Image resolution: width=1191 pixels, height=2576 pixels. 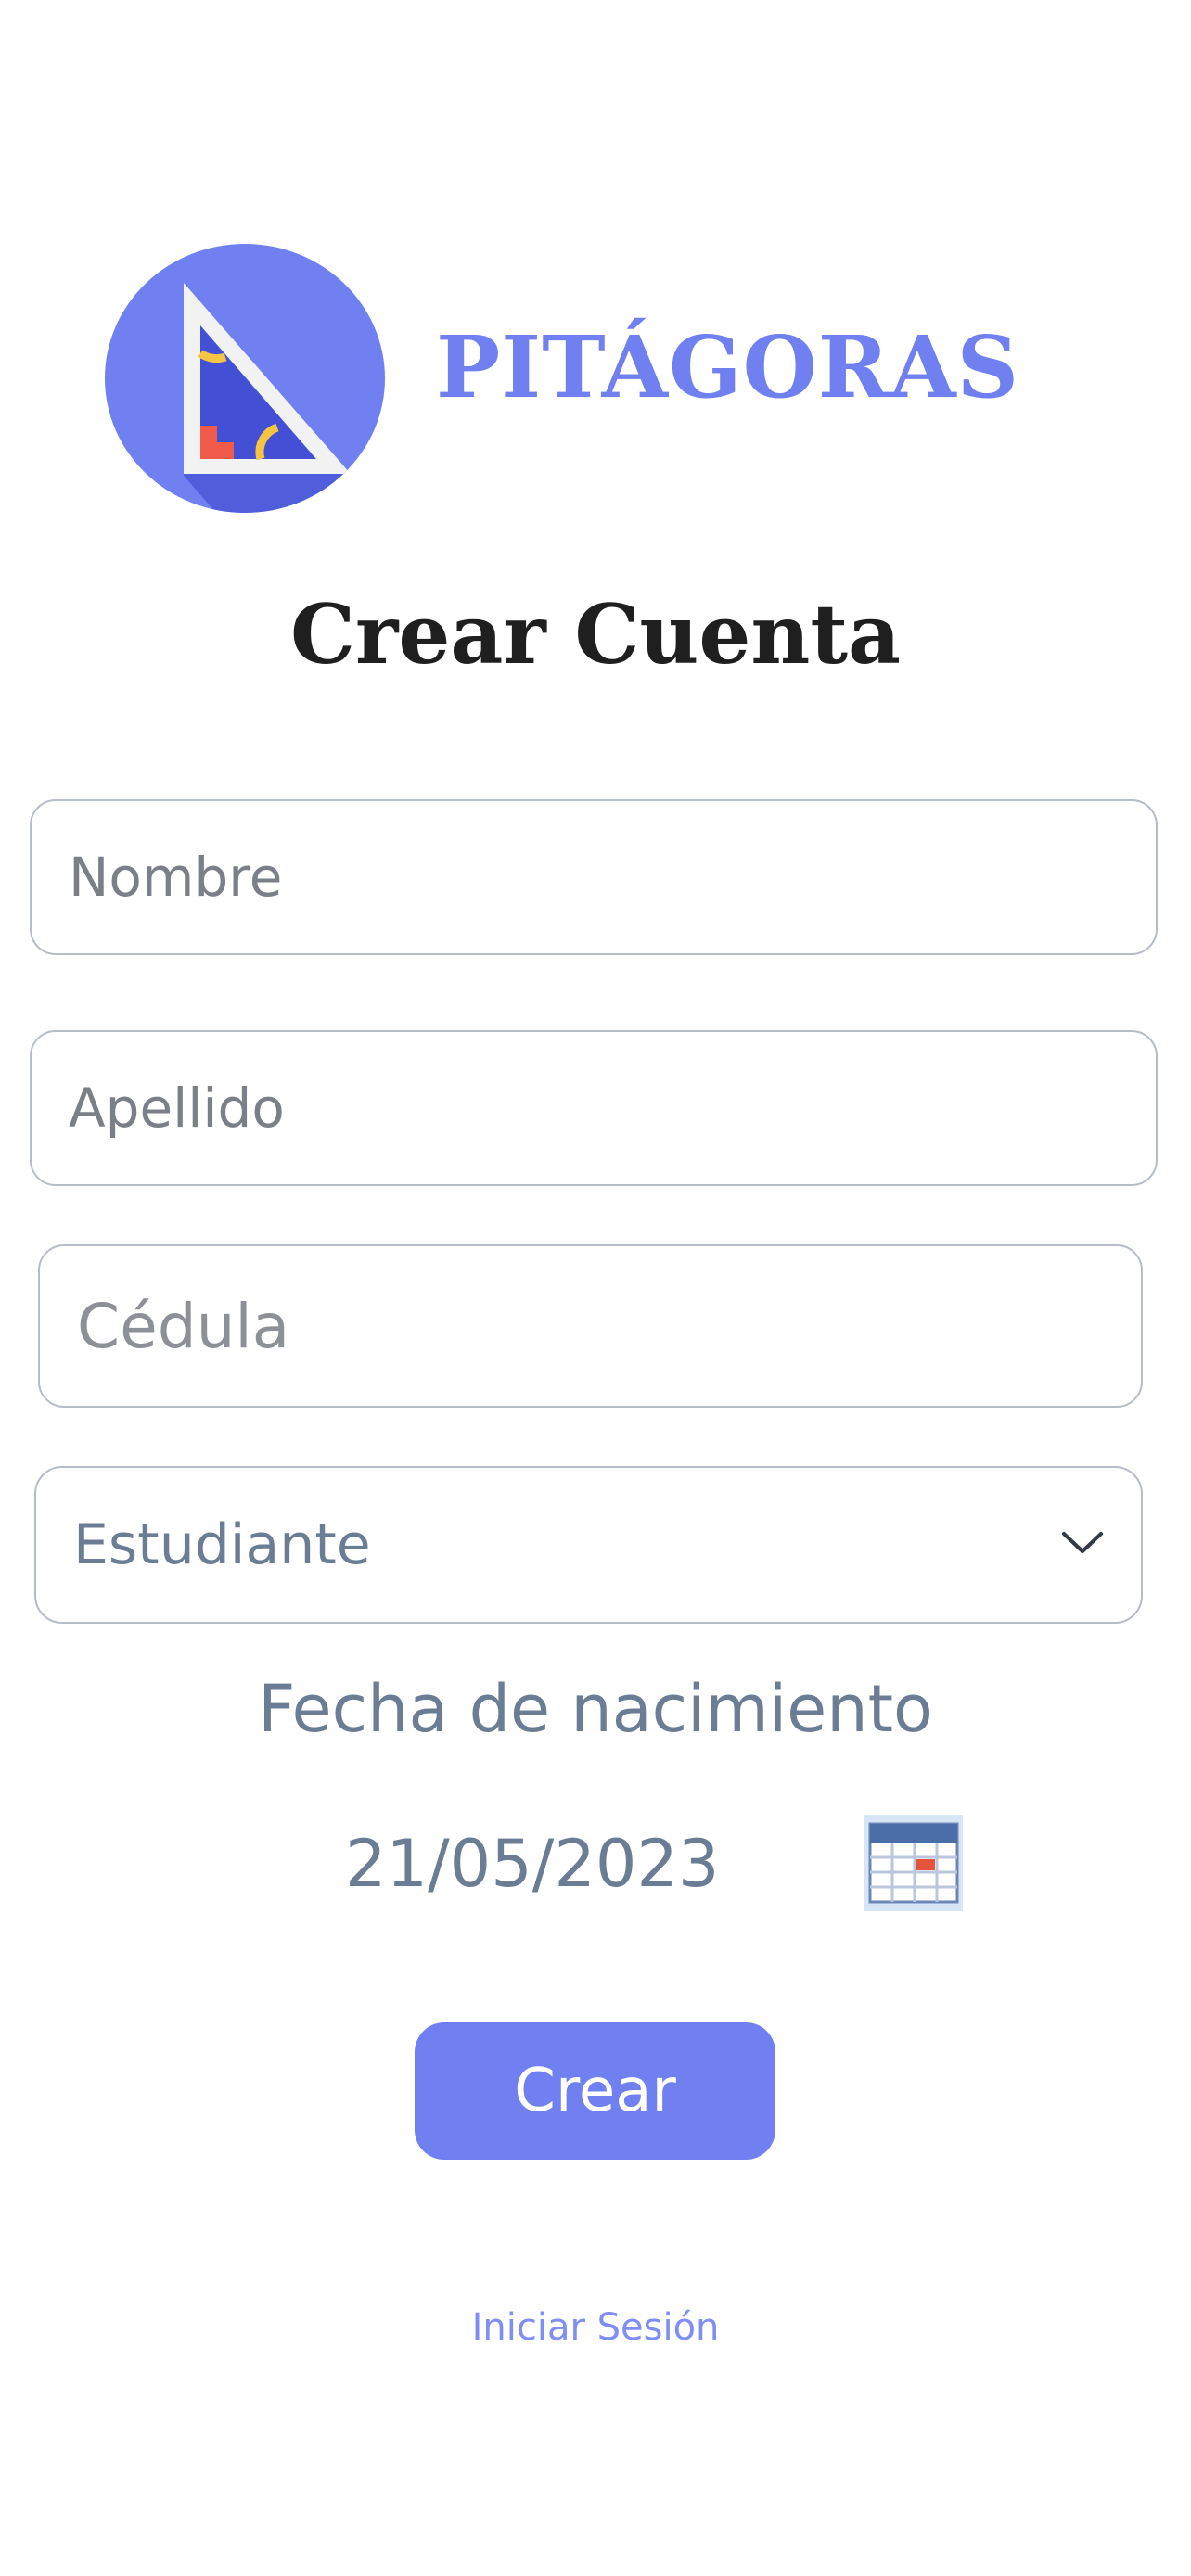 What do you see at coordinates (1082, 1545) in the screenshot?
I see `chevron-down-icon` at bounding box center [1082, 1545].